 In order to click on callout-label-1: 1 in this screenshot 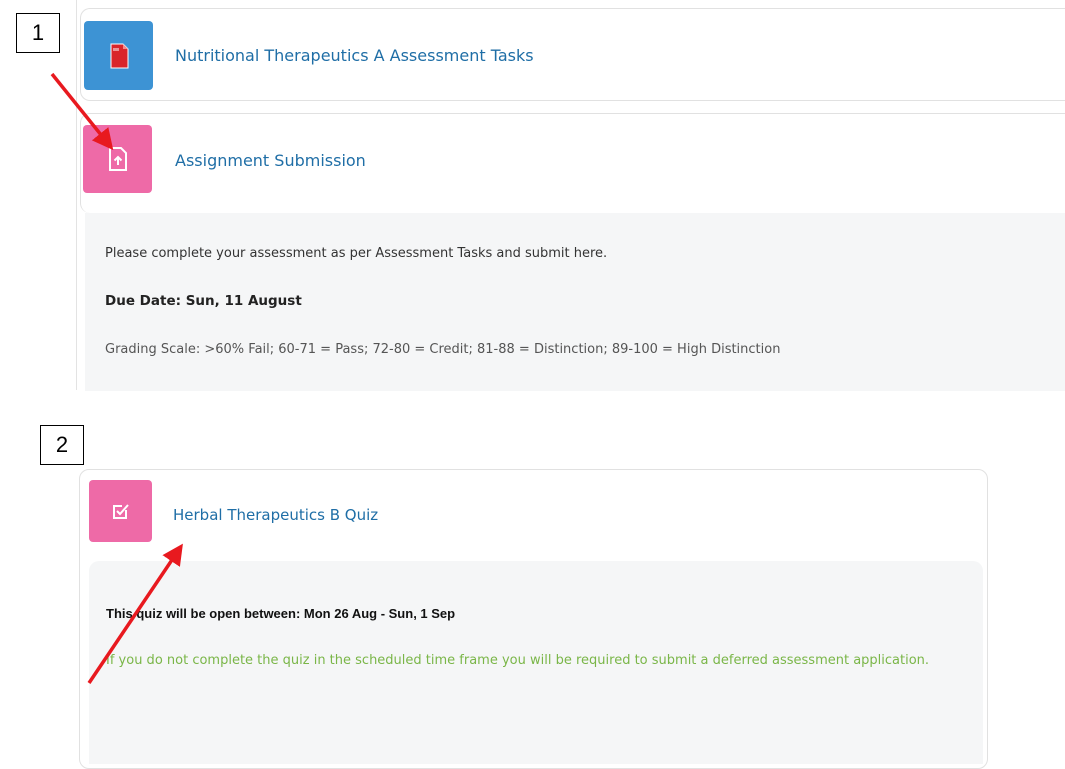, I will do `click(38, 33)`.